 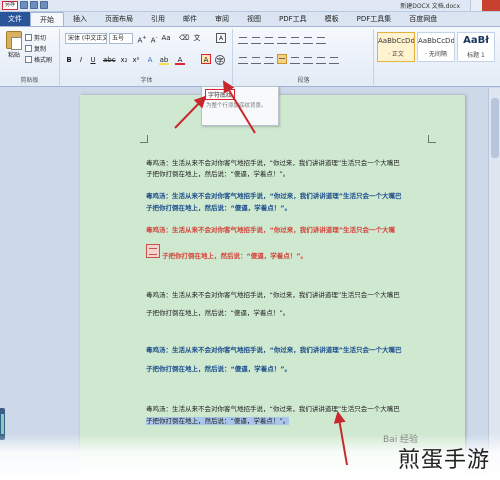 What do you see at coordinates (154, 38) in the screenshot?
I see `shrink-font-icon: A-` at bounding box center [154, 38].